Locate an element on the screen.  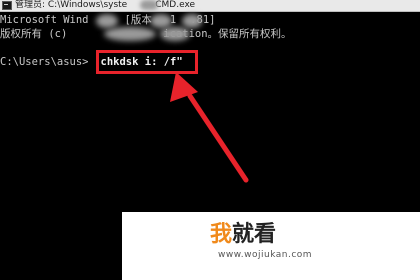
watermark-logo: 我就看 is located at coordinates (243, 235).